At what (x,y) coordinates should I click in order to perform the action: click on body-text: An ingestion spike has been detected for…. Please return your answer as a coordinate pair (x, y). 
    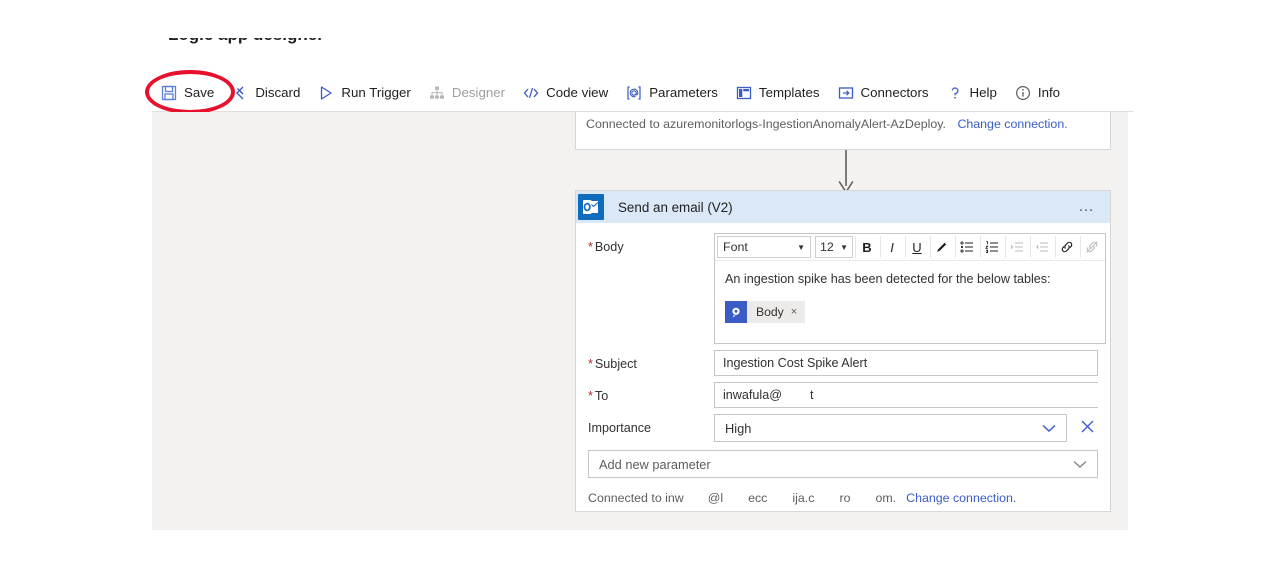
    Looking at the image, I should click on (888, 279).